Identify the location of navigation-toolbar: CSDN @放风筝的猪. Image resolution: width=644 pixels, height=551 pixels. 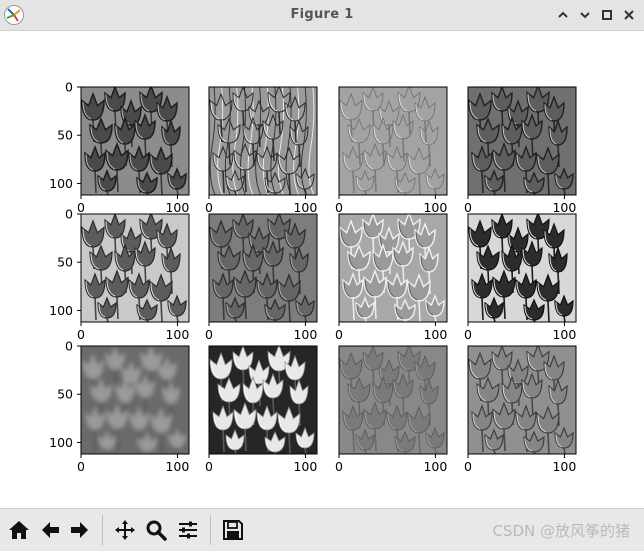
(322, 529).